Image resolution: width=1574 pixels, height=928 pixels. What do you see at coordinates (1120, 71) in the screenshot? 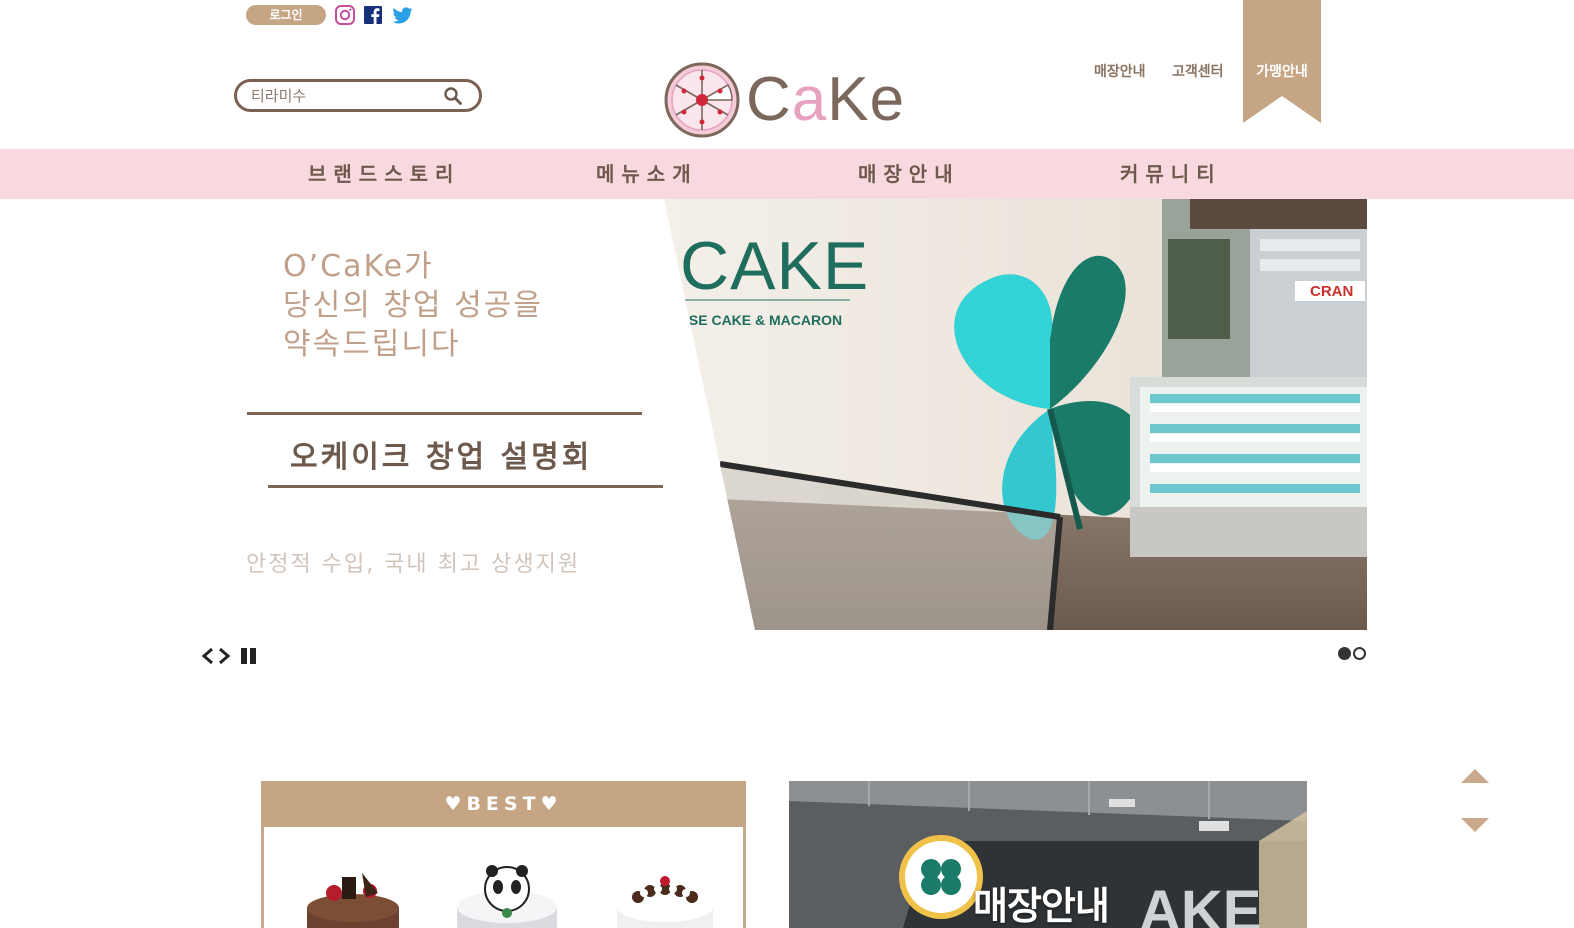
I see `util-link-store: 매장안내` at bounding box center [1120, 71].